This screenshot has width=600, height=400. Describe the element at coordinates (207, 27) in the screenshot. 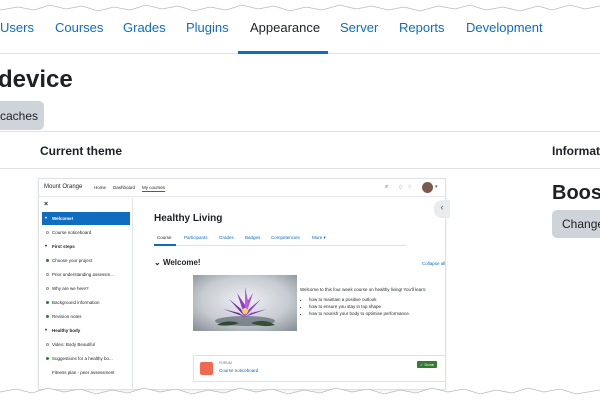

I see `tab-plugins: Plugins` at that location.